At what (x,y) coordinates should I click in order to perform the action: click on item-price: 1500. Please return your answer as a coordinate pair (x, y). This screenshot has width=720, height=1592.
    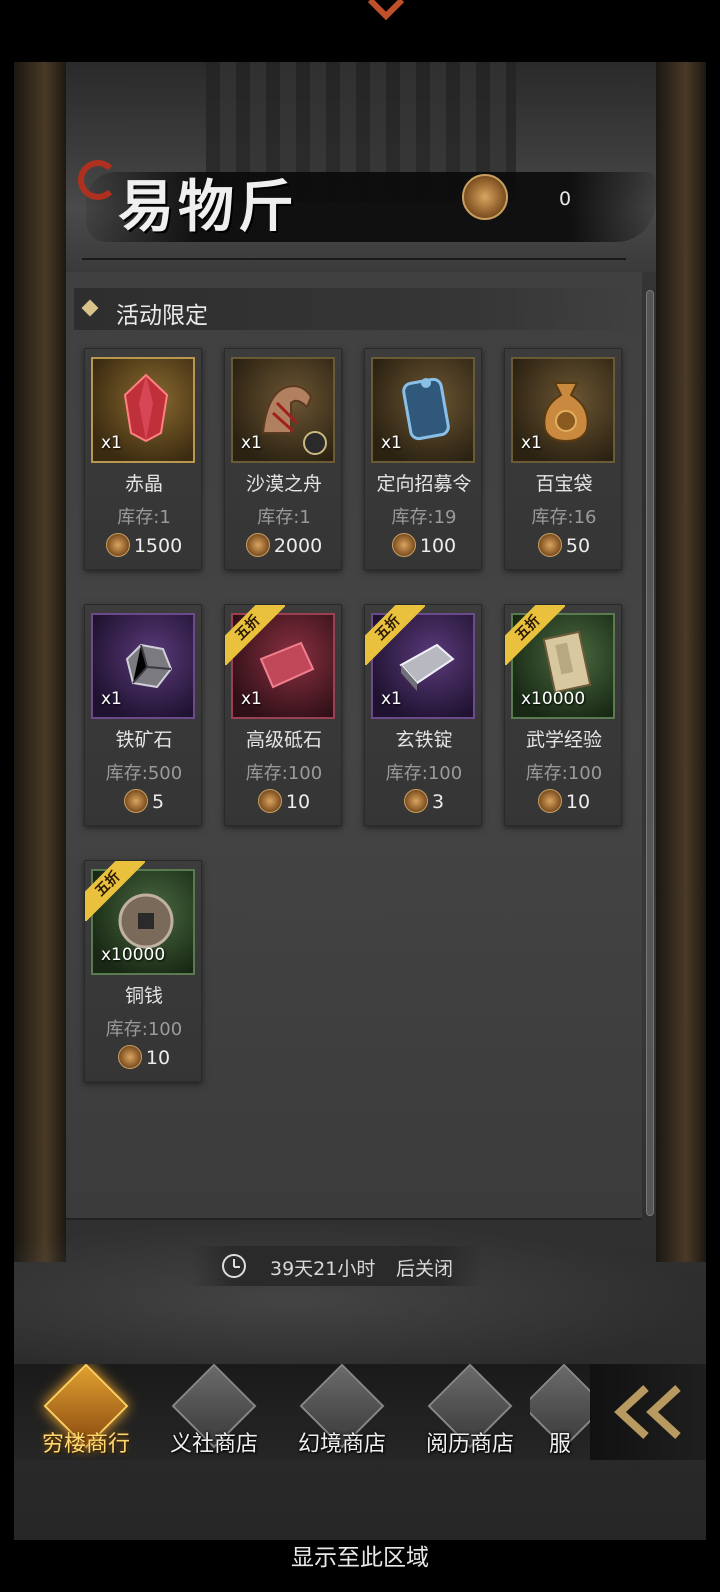
    Looking at the image, I should click on (144, 545).